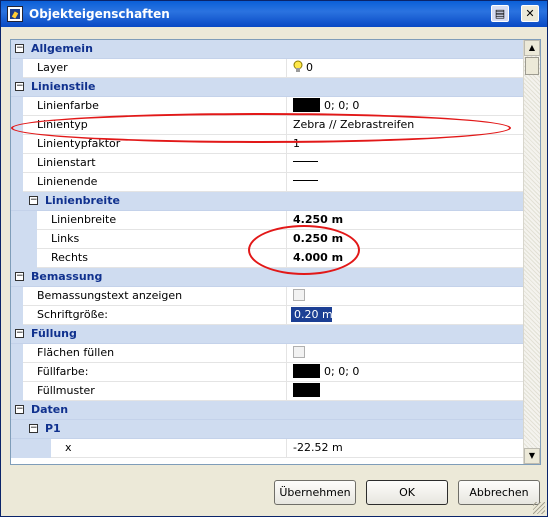 This screenshot has height=517, width=548. I want to click on cancel-button: Abbrechen, so click(499, 492).